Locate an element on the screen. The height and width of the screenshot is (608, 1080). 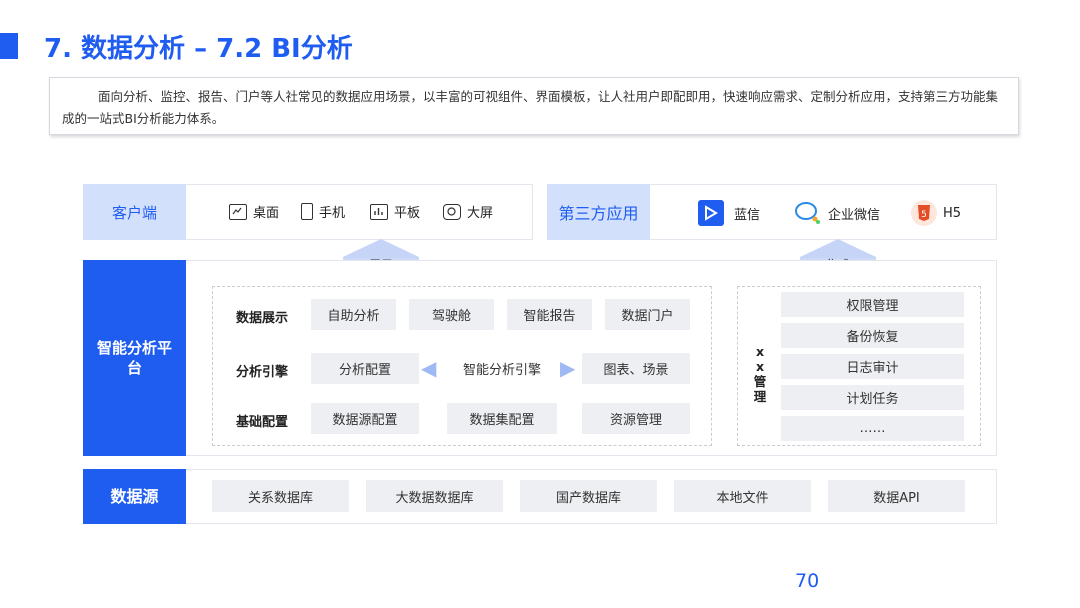
client-item-tablet: 平板 is located at coordinates (395, 211).